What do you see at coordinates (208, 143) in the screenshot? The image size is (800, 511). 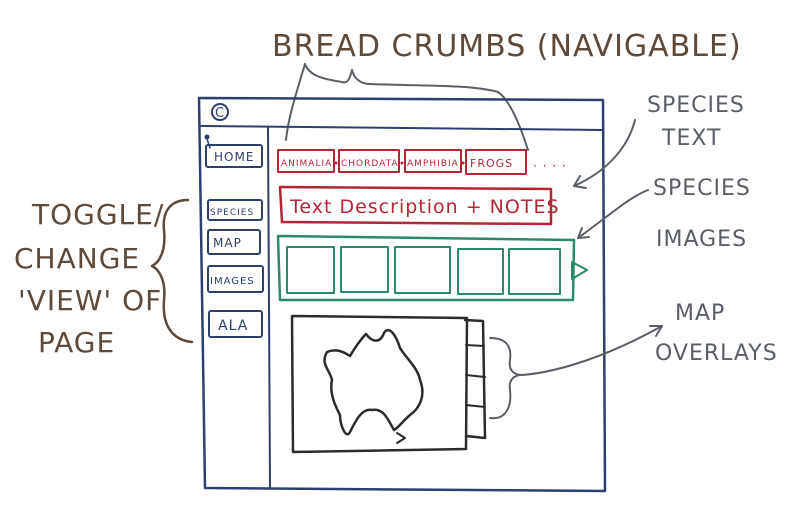 I see `home-marker-line` at bounding box center [208, 143].